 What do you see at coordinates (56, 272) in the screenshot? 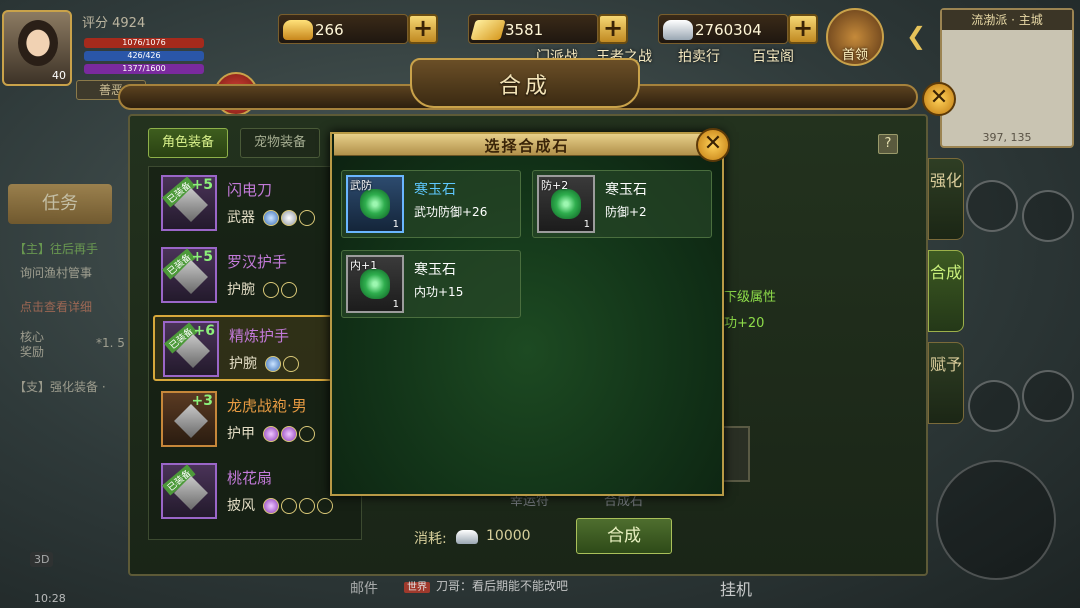
I see `main-quest-desc: 询问渔村管事` at bounding box center [56, 272].